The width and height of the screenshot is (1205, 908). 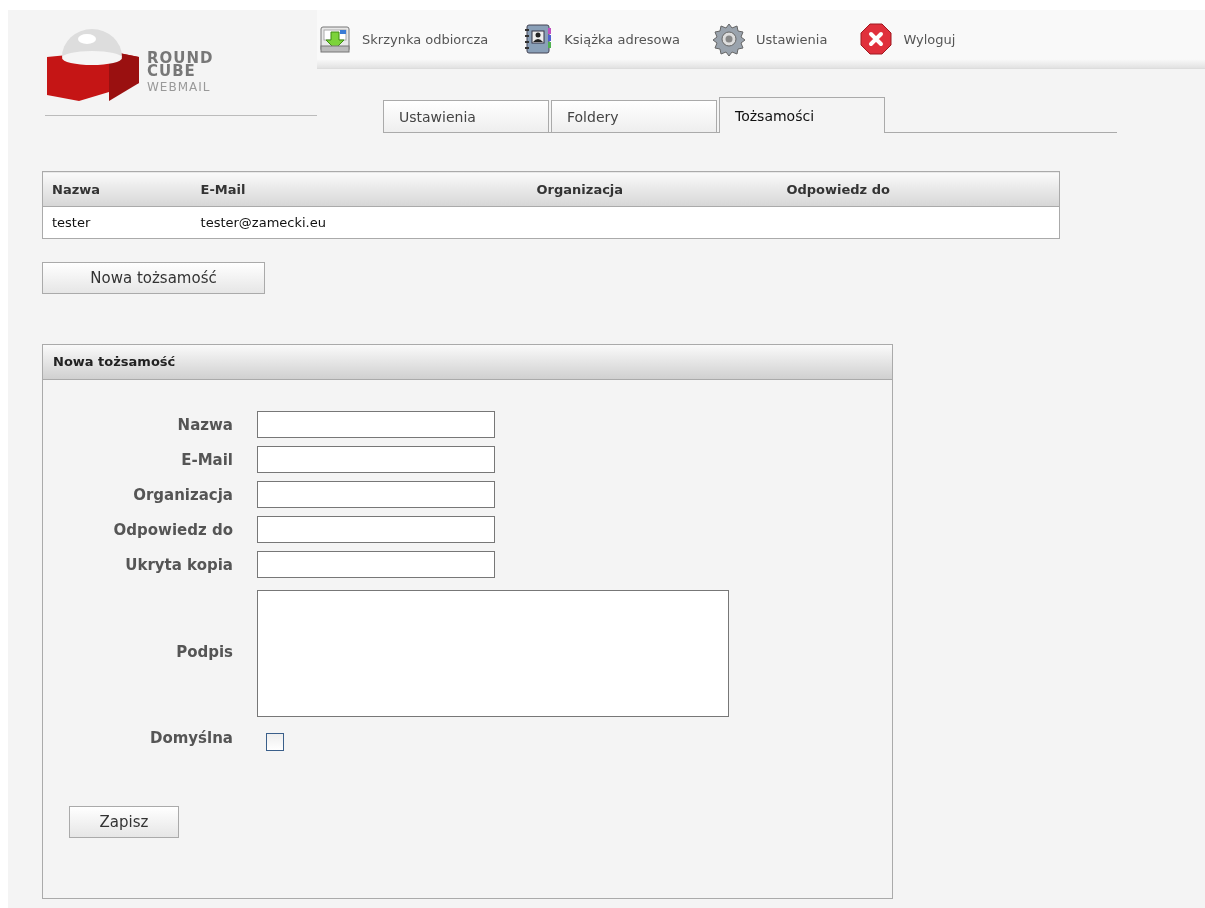 What do you see at coordinates (359, 189) in the screenshot?
I see `column-header: E-Mail` at bounding box center [359, 189].